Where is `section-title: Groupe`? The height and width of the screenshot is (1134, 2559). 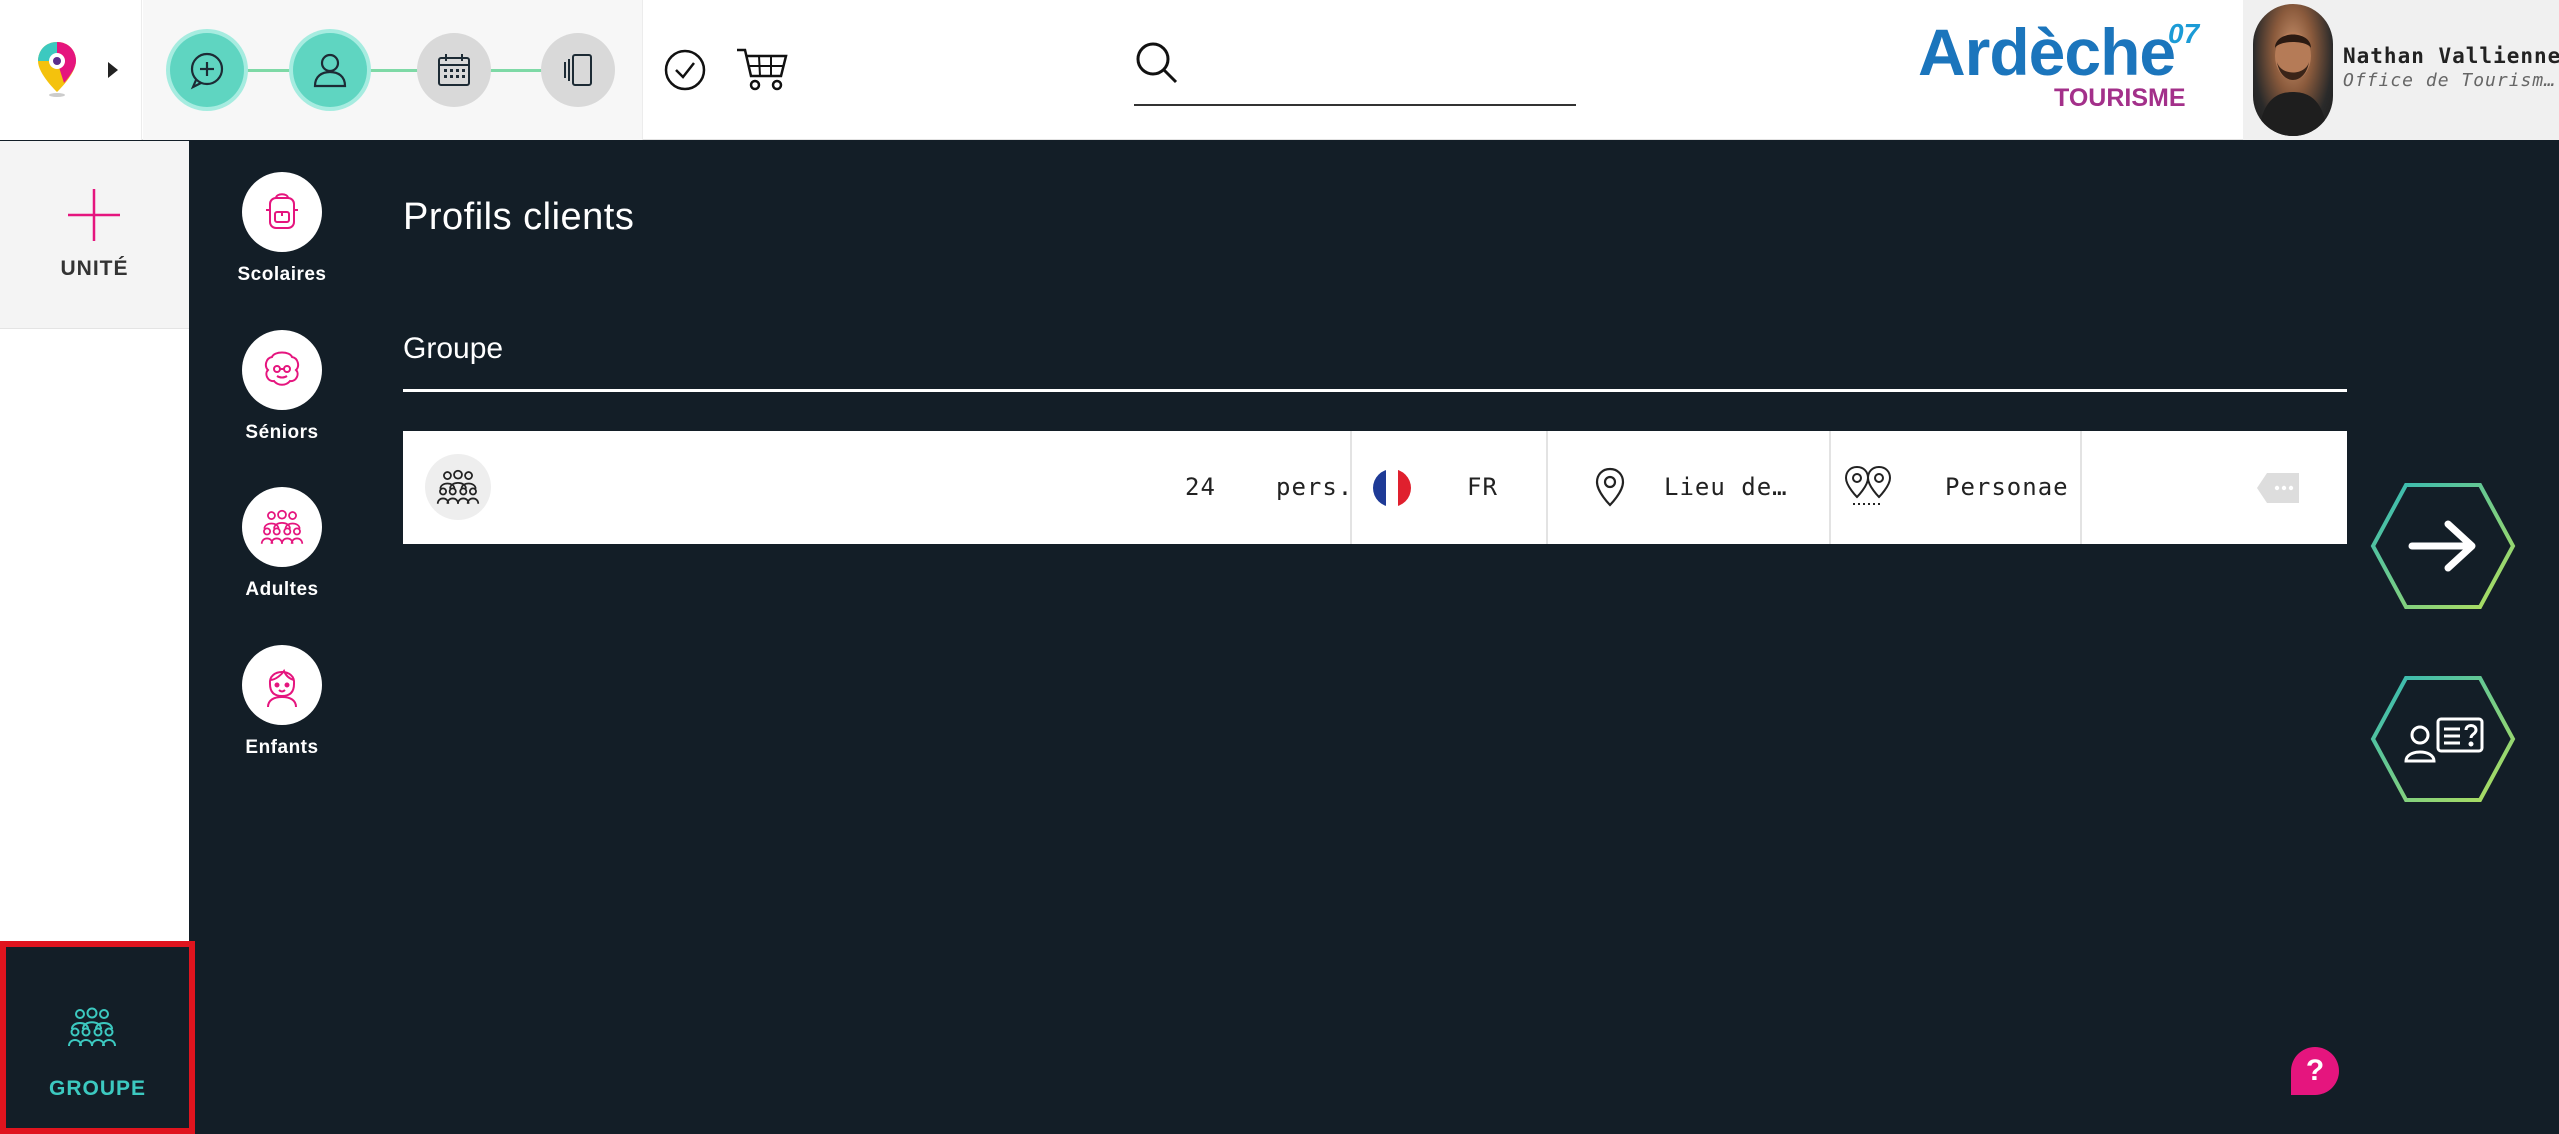
section-title: Groupe is located at coordinates (453, 348).